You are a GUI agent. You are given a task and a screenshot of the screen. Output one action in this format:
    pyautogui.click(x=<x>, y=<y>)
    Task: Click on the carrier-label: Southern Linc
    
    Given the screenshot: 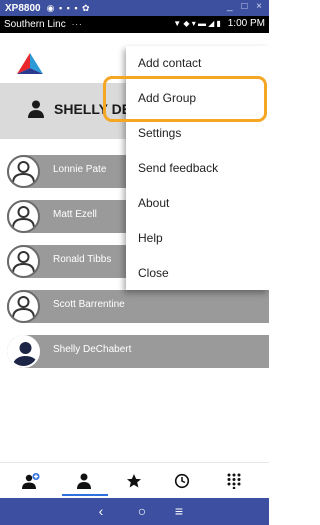 What is the action you would take?
    pyautogui.click(x=35, y=24)
    